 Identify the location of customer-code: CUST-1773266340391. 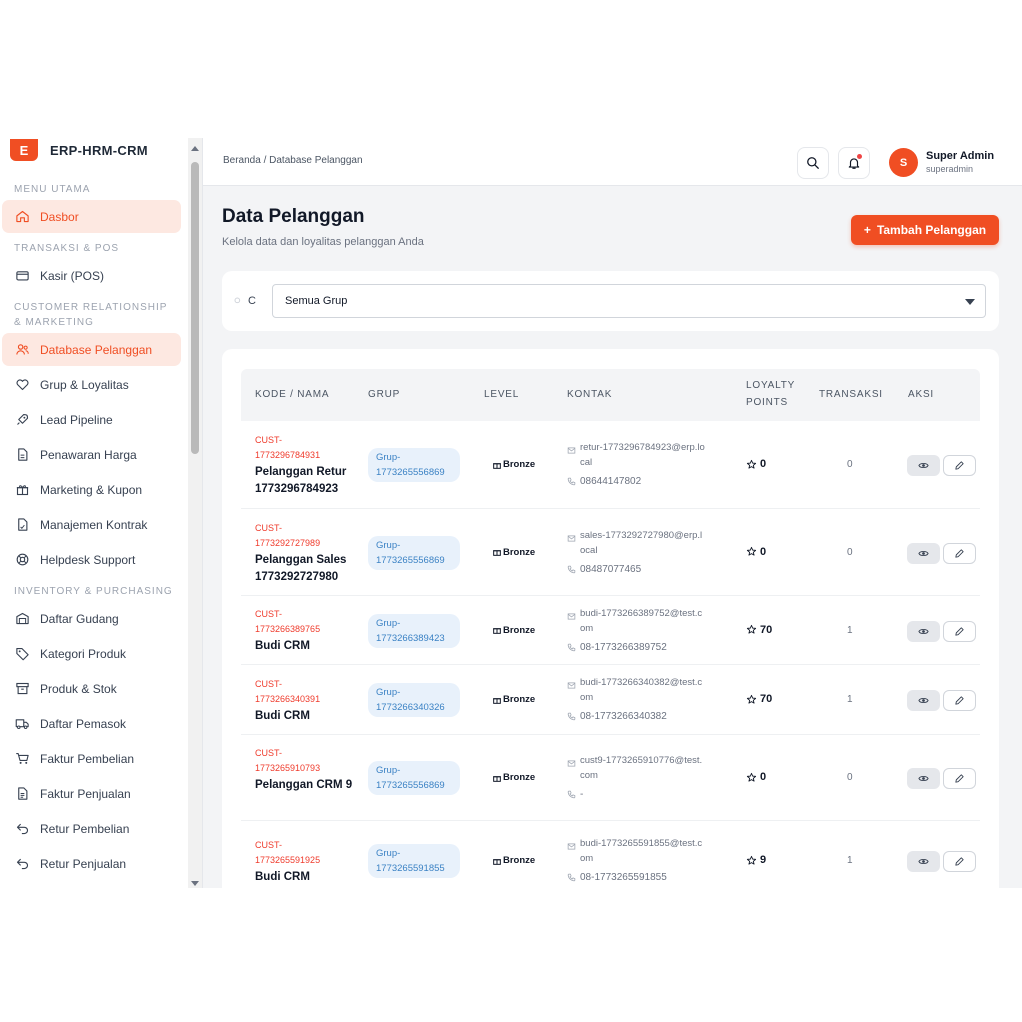
(295, 692).